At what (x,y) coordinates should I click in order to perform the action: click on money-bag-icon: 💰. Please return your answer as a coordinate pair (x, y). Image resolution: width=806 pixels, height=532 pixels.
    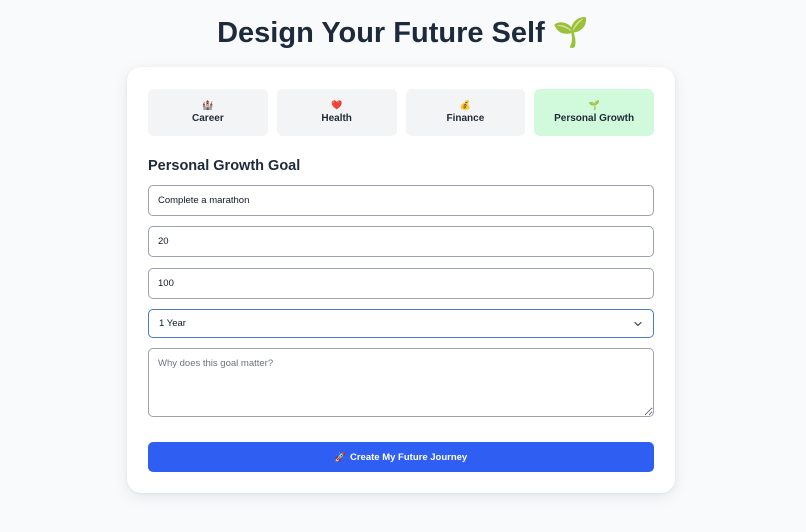
    Looking at the image, I should click on (465, 105).